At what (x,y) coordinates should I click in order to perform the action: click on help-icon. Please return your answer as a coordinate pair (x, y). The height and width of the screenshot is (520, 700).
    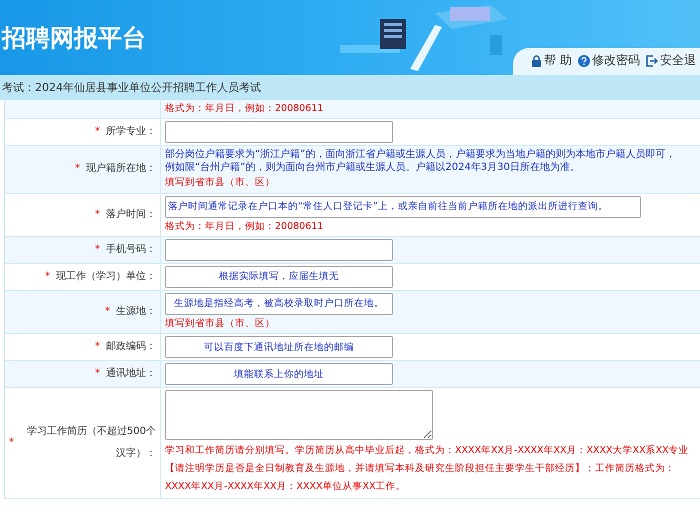
    Looking at the image, I should click on (584, 60).